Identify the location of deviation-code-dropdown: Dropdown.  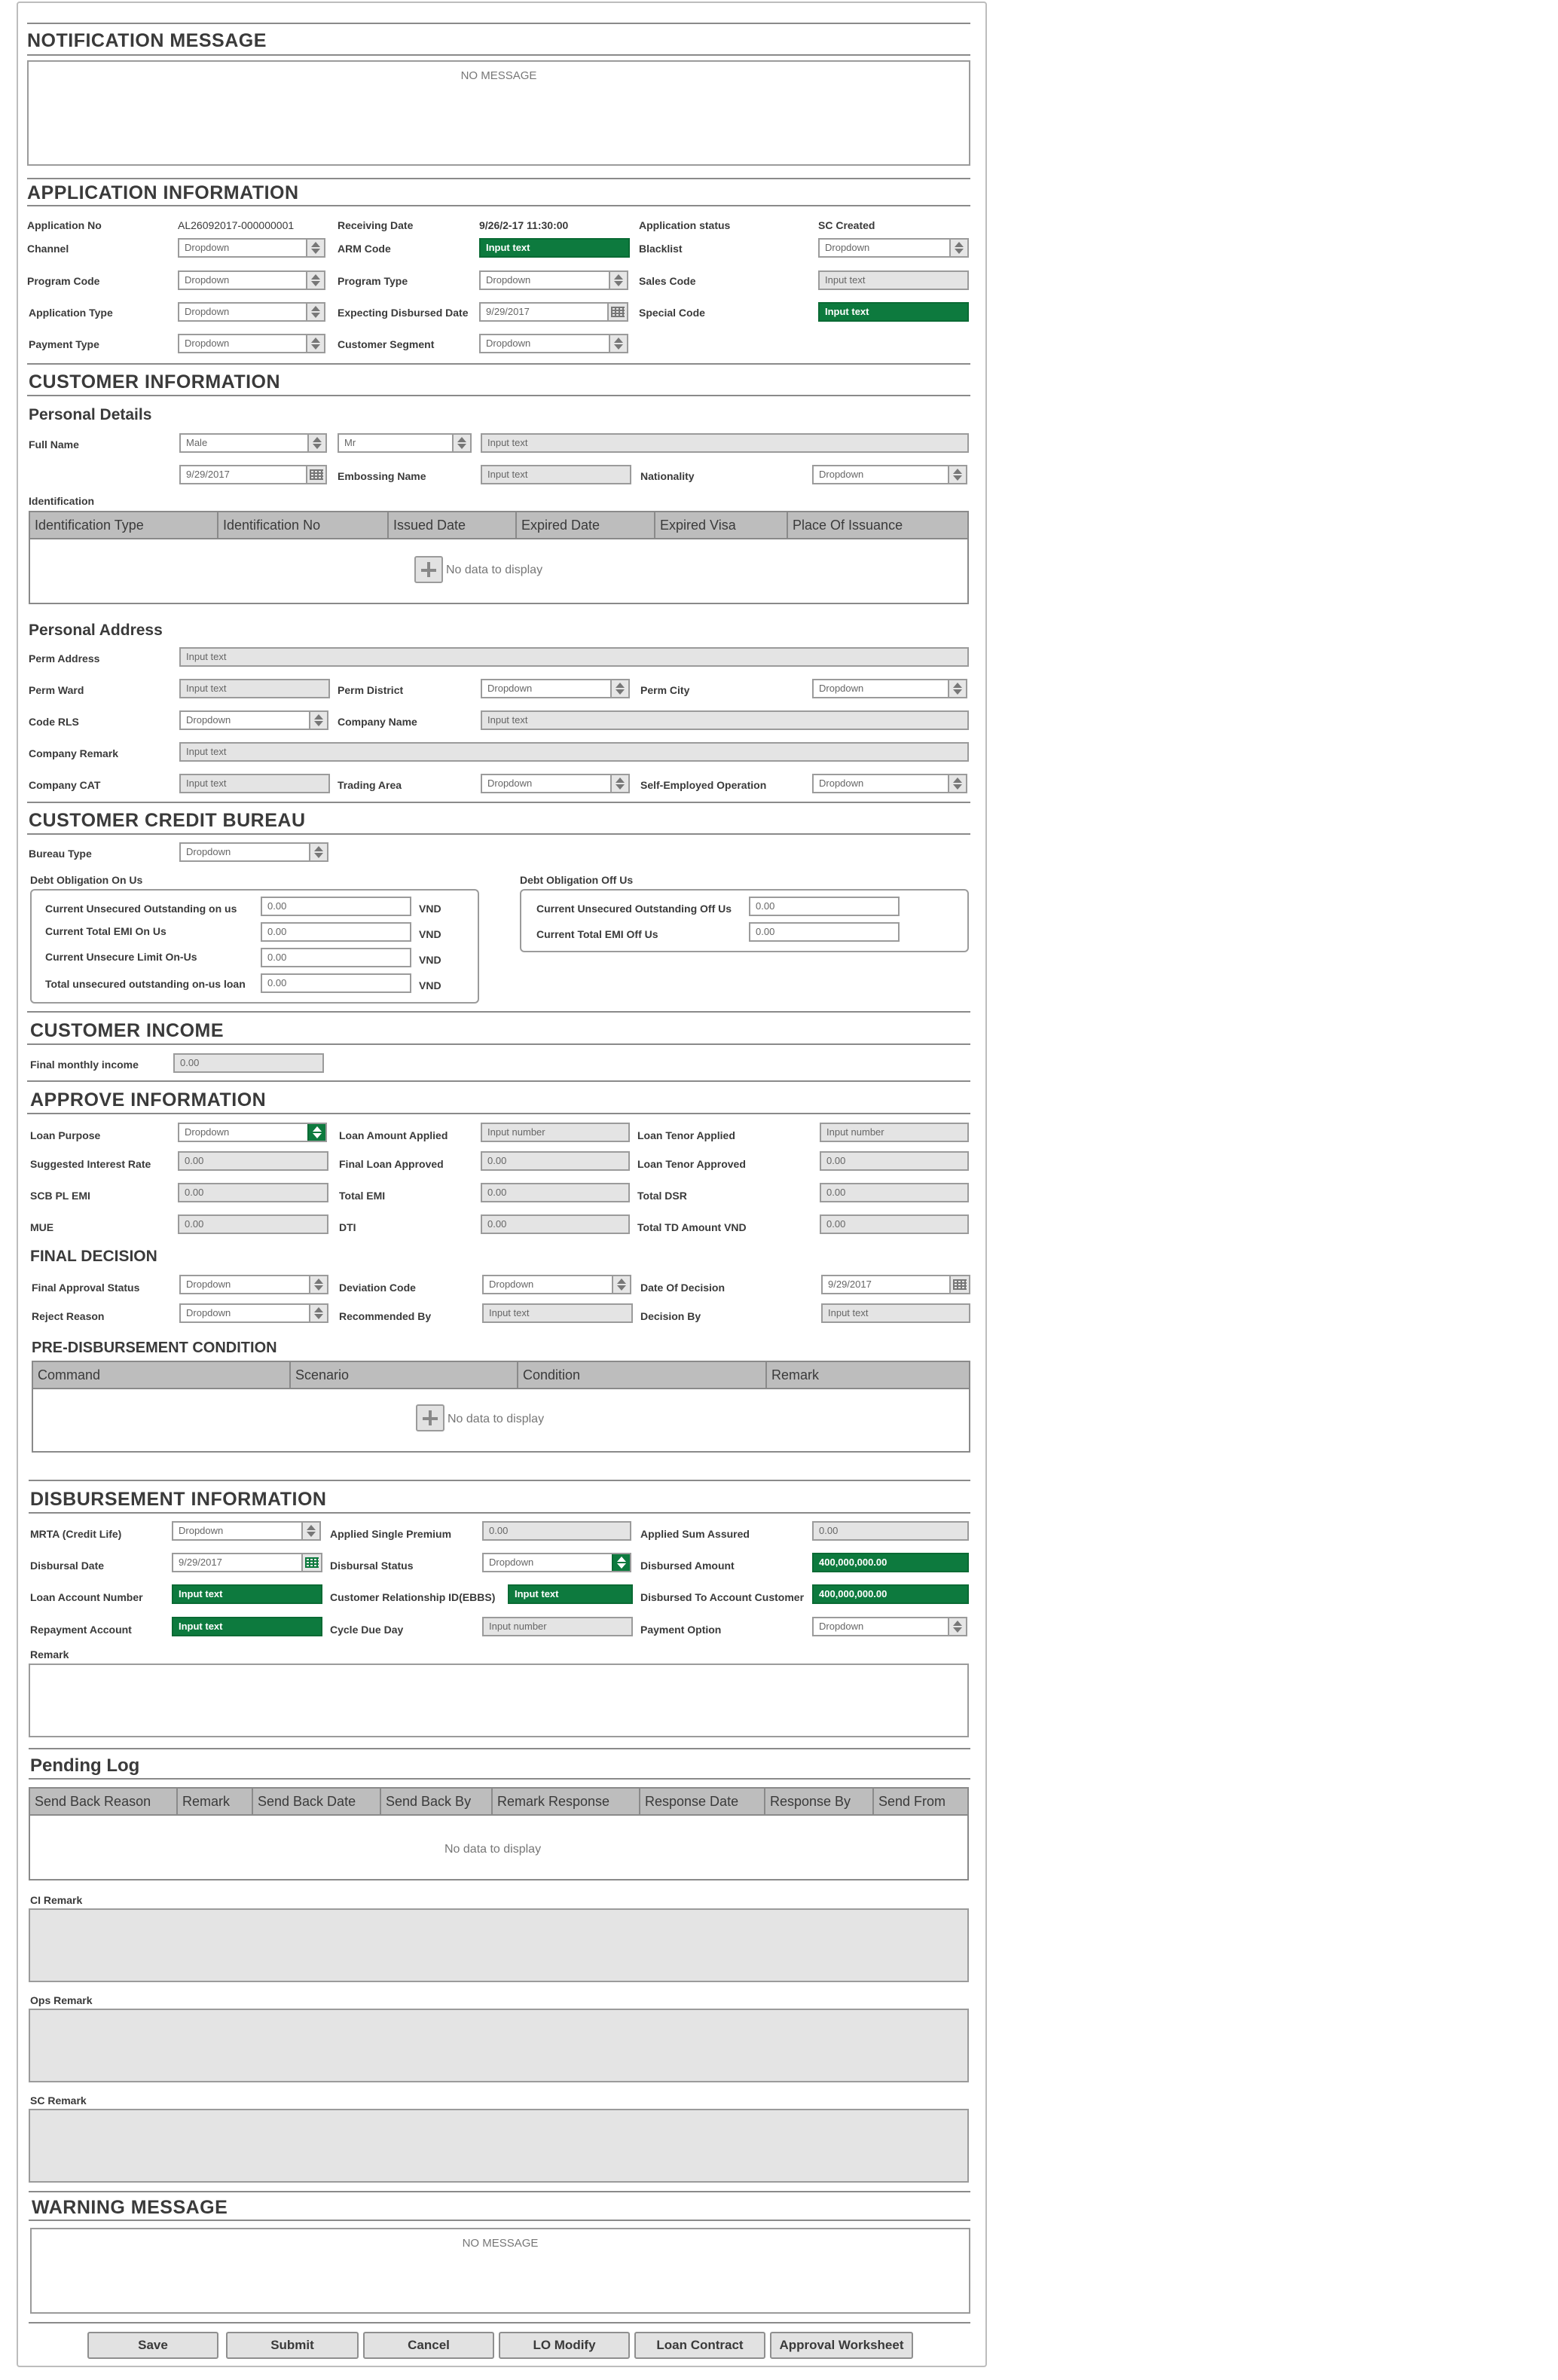
(556, 1284).